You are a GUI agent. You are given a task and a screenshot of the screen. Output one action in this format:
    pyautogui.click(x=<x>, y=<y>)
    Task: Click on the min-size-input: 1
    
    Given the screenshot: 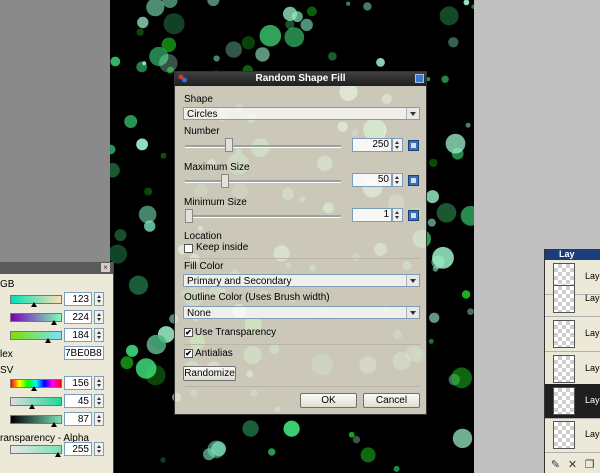 What is the action you would take?
    pyautogui.click(x=372, y=215)
    